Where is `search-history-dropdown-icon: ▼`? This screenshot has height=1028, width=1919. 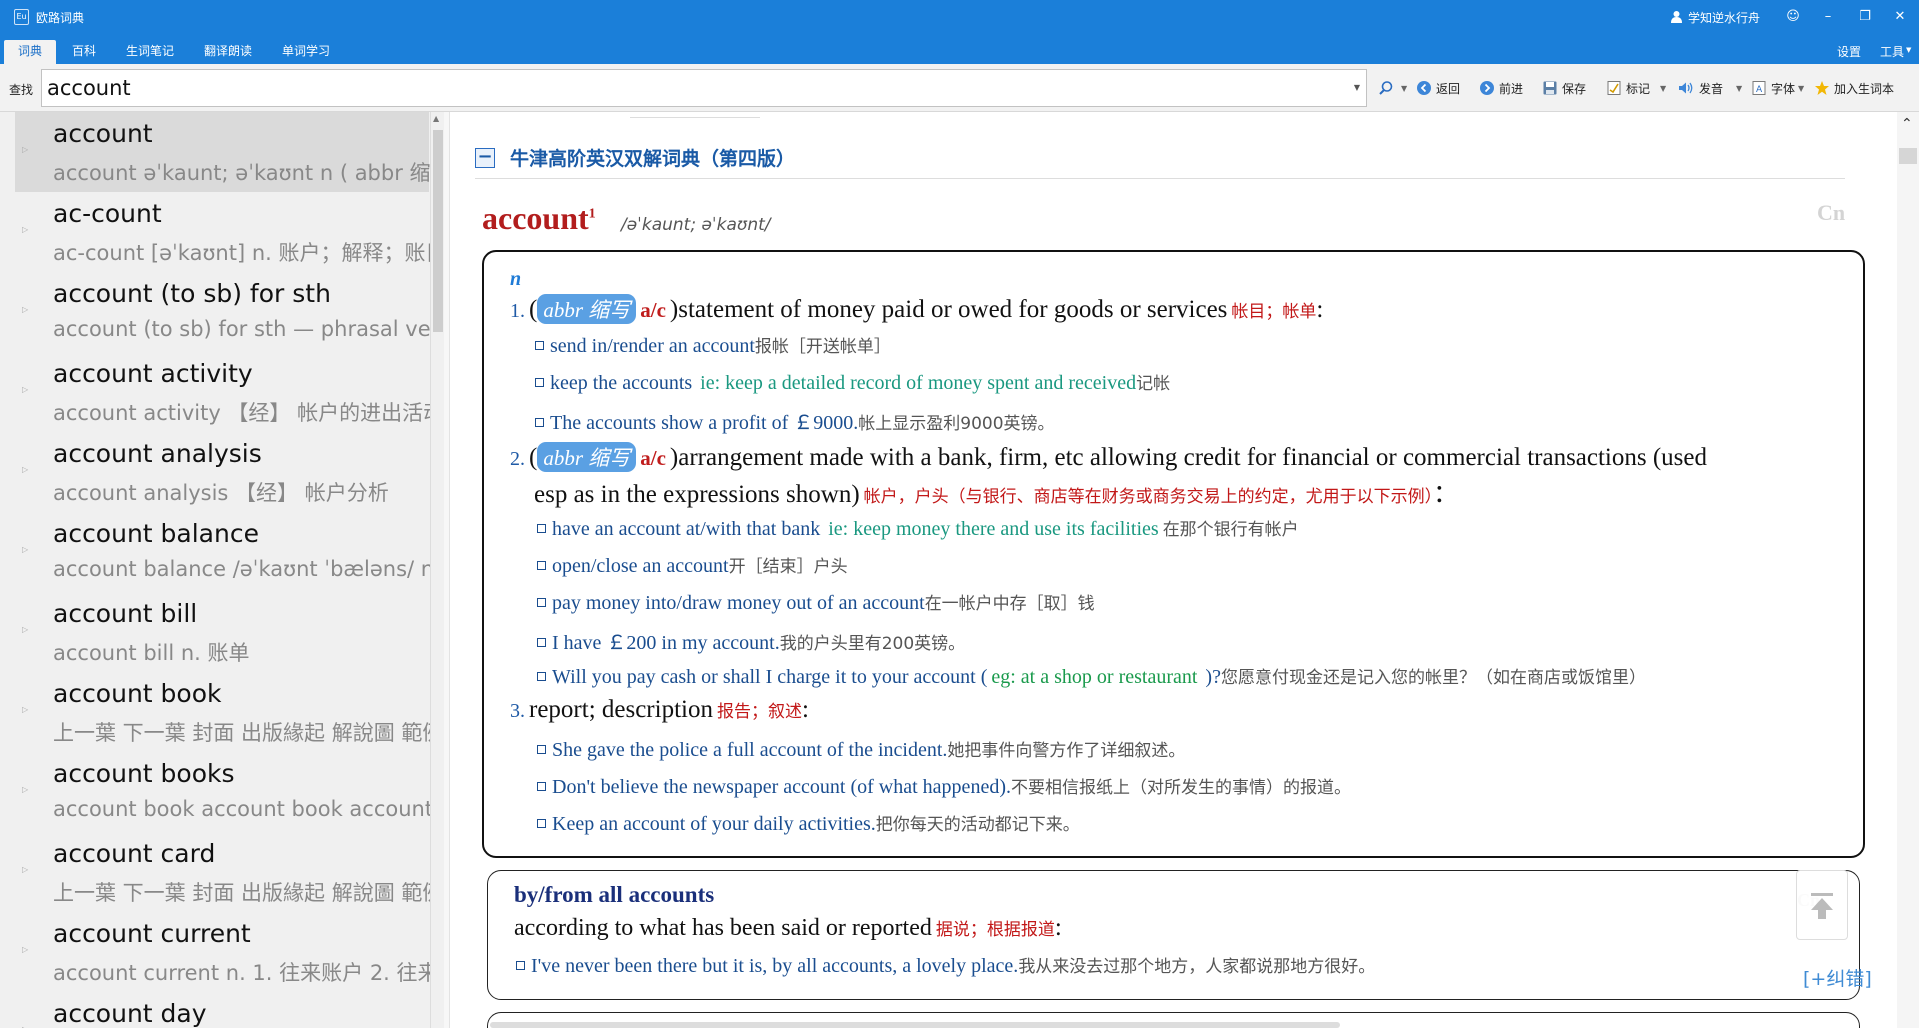
search-history-dropdown-icon: ▼ is located at coordinates (1357, 87).